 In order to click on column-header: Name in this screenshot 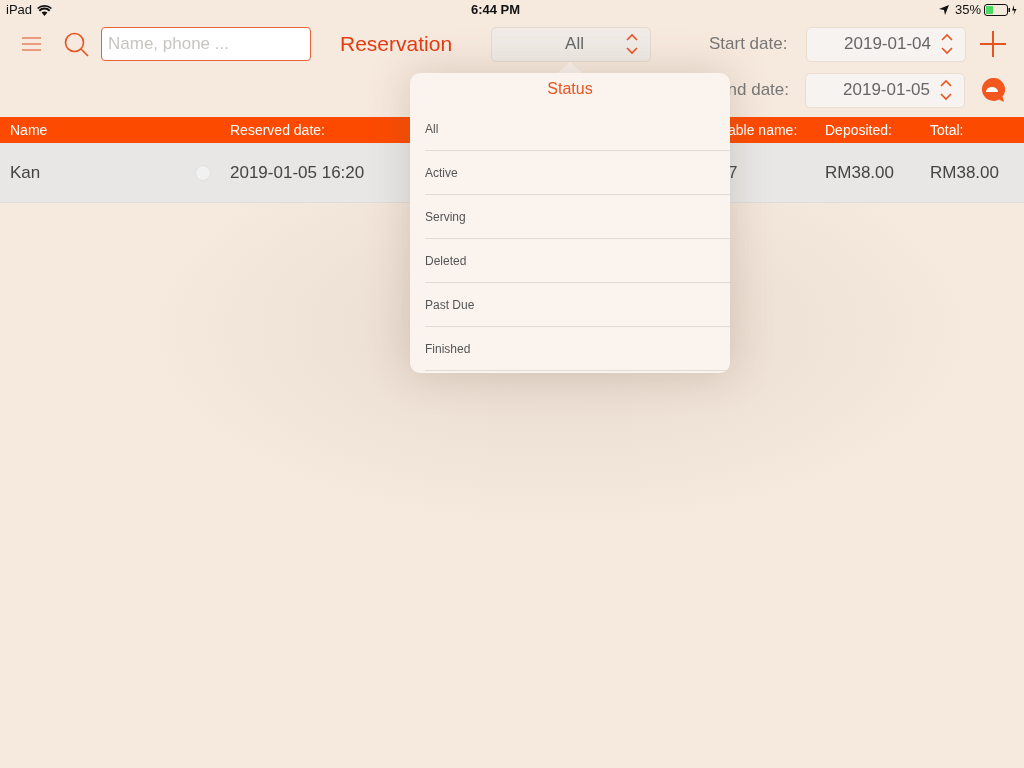, I will do `click(29, 130)`.